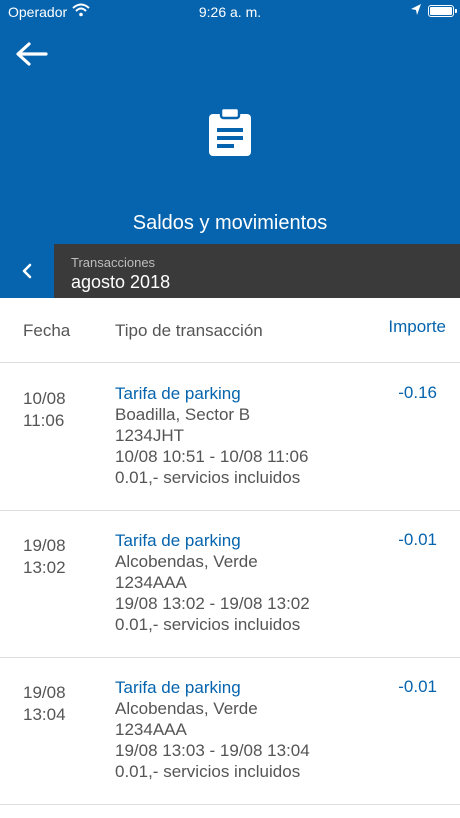 The width and height of the screenshot is (460, 818). Describe the element at coordinates (442, 11) in the screenshot. I see `battery-icon` at that location.